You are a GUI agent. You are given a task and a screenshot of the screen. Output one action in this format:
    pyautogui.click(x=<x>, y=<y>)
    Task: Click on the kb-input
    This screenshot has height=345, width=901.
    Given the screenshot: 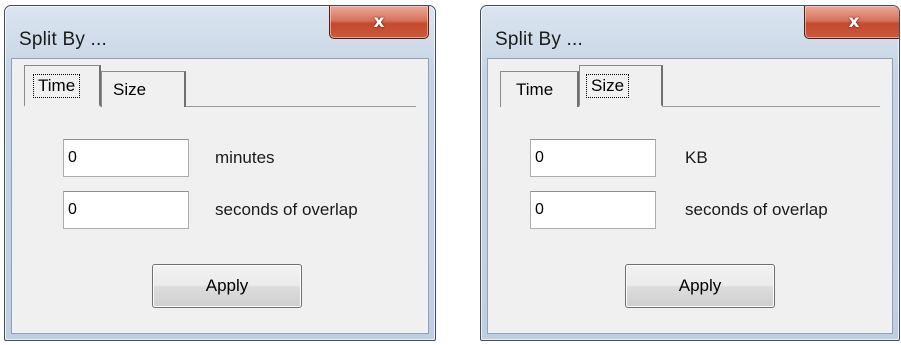 What is the action you would take?
    pyautogui.click(x=593, y=158)
    